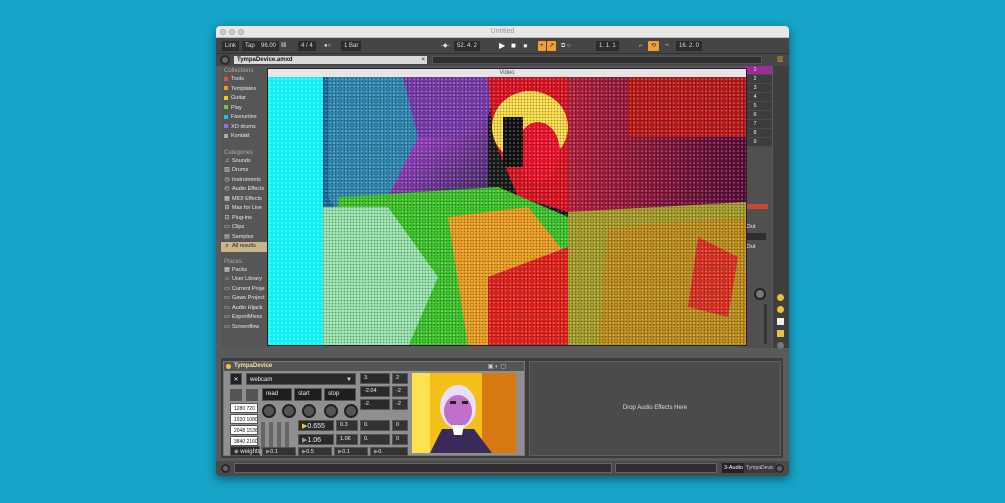 The width and height of the screenshot is (1005, 503). What do you see at coordinates (542, 46) in the screenshot?
I see `overdub-icon: +` at bounding box center [542, 46].